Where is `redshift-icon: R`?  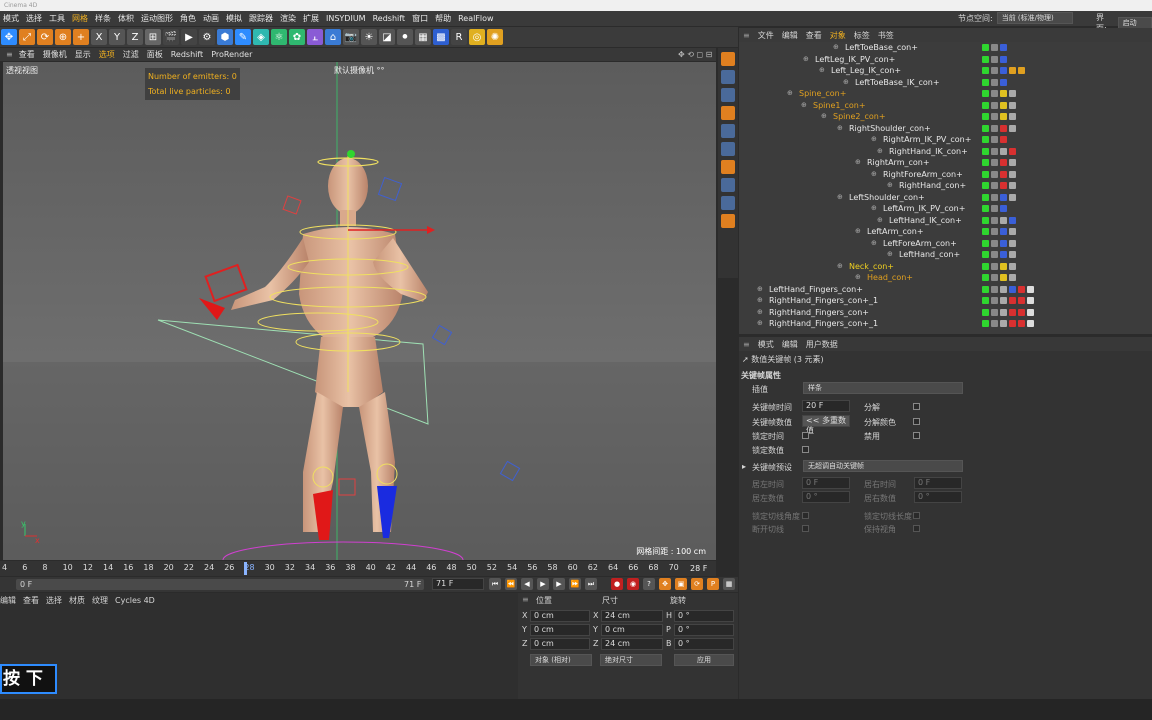 redshift-icon: R is located at coordinates (459, 37).